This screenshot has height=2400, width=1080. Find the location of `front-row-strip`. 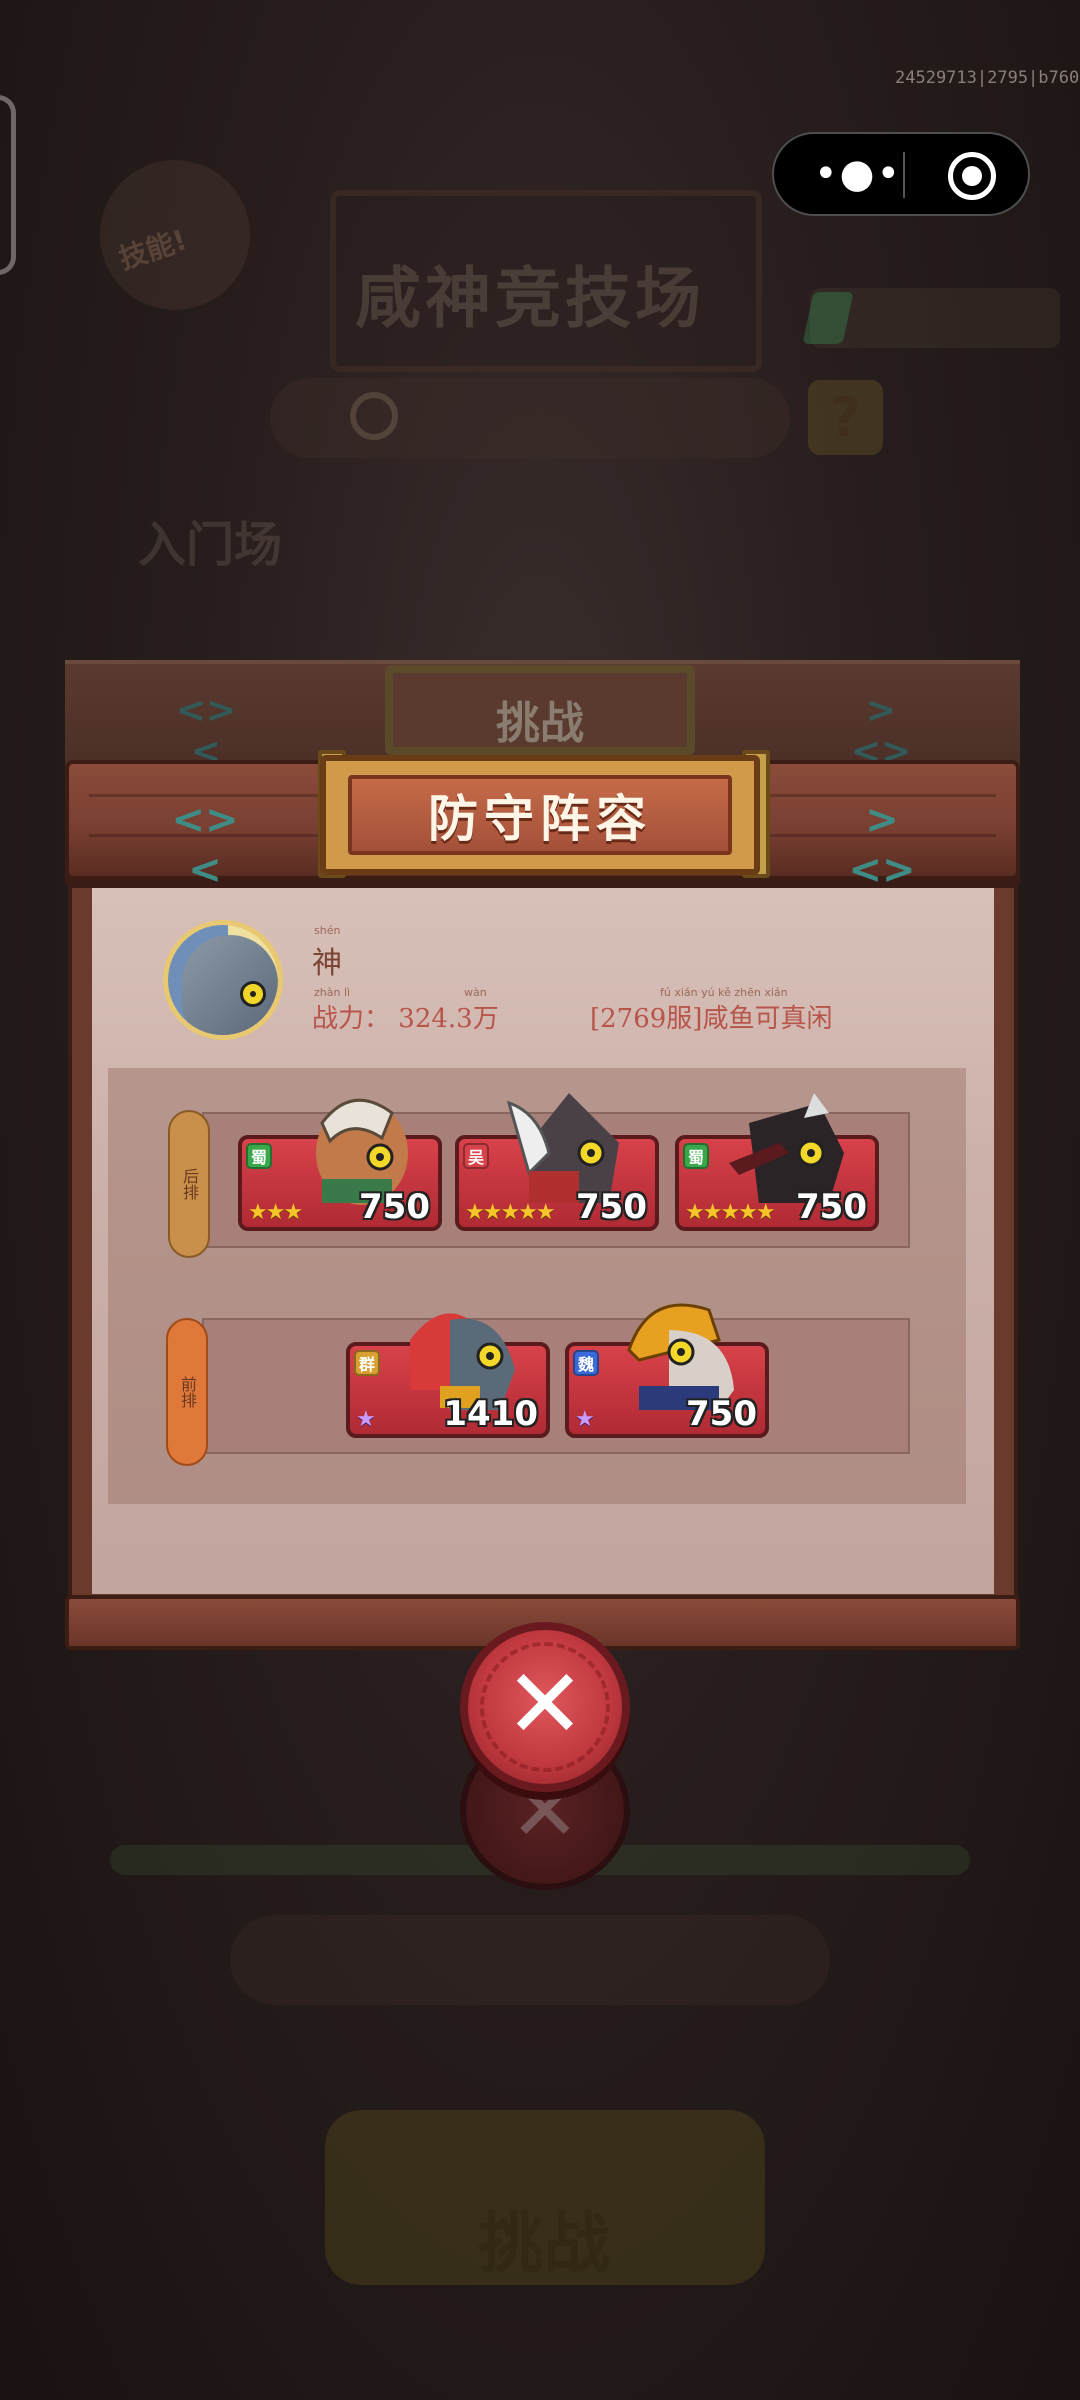

front-row-strip is located at coordinates (556, 1386).